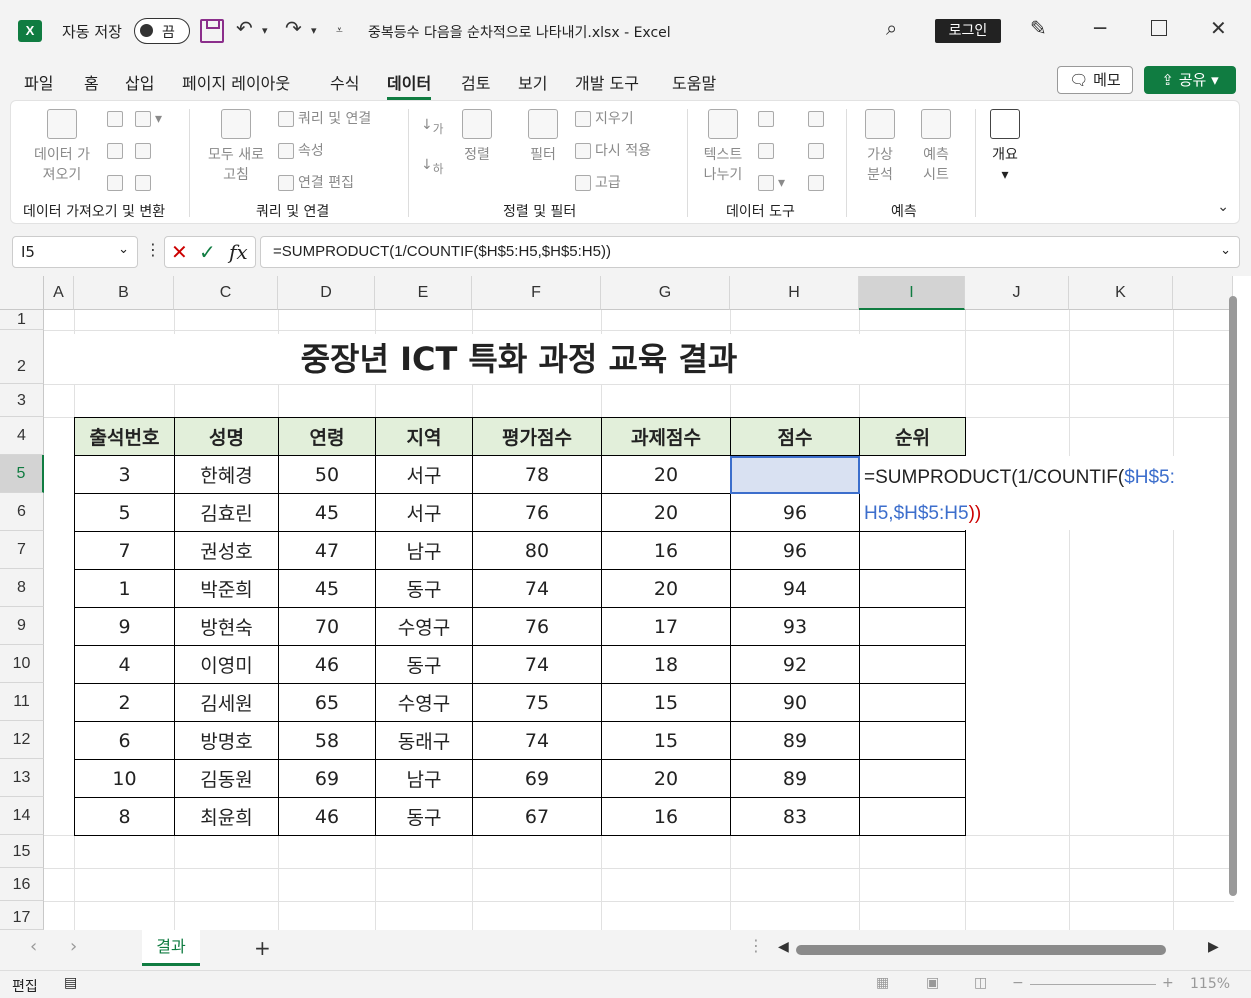 The width and height of the screenshot is (1251, 998). Describe the element at coordinates (326, 293) in the screenshot. I see `column-header-d: D` at that location.